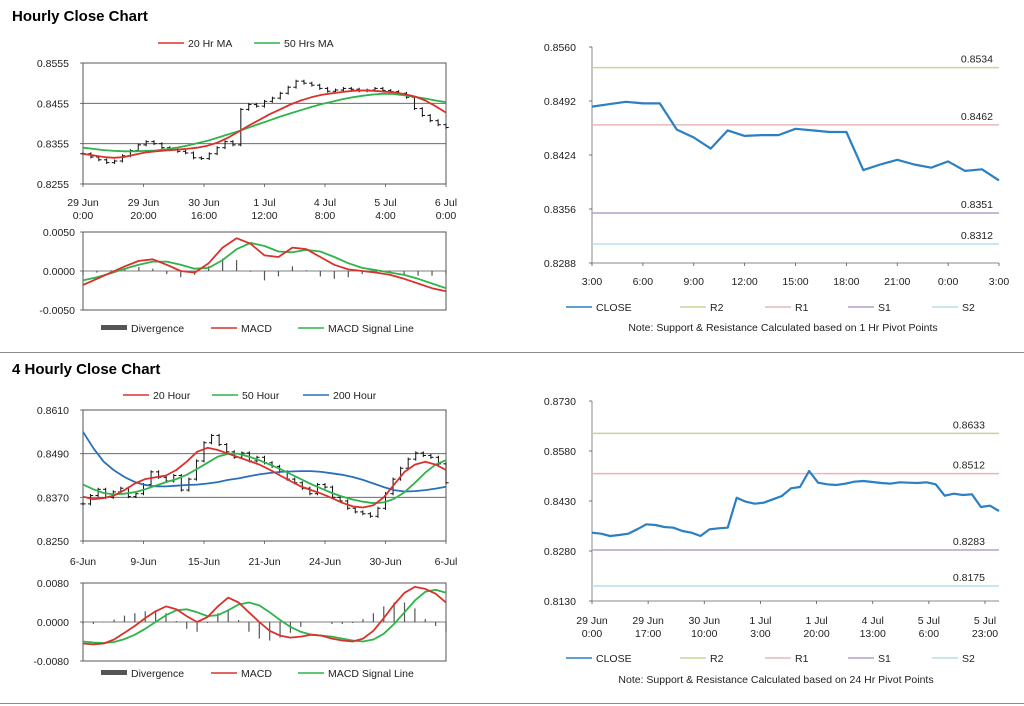 The image size is (1024, 706). I want to click on legend-label: 20 Hr MA, so click(210, 44).